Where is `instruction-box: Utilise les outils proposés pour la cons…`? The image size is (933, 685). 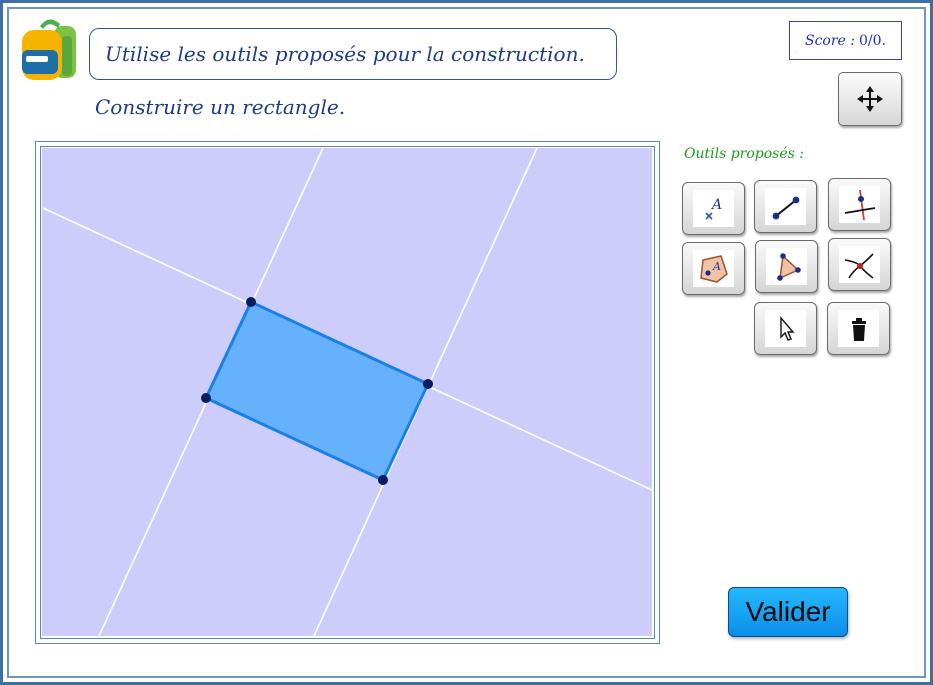
instruction-box: Utilise les outils proposés pour la cons… is located at coordinates (353, 54).